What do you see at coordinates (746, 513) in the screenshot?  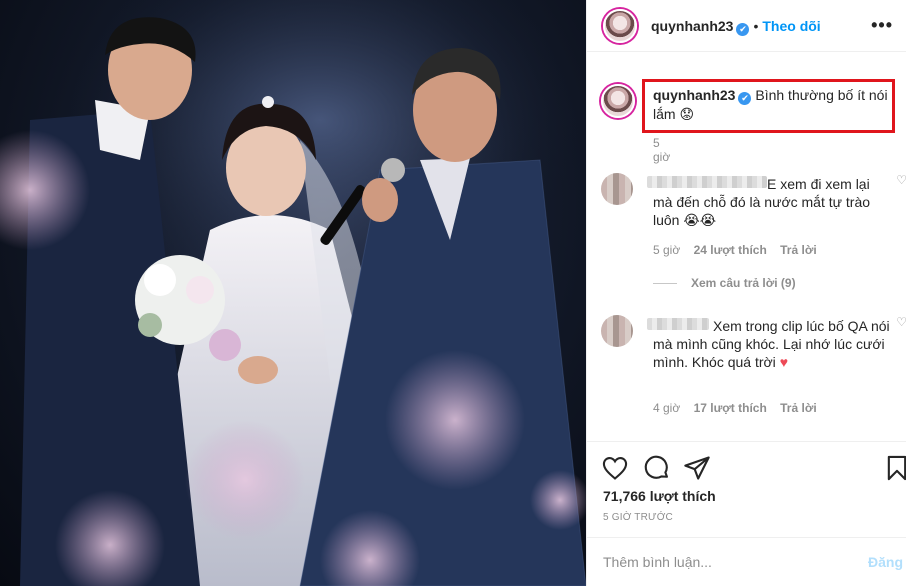 I see `post-actions: 71,766 lượt thích 5 GIỜ TRƯỚC Đăng` at bounding box center [746, 513].